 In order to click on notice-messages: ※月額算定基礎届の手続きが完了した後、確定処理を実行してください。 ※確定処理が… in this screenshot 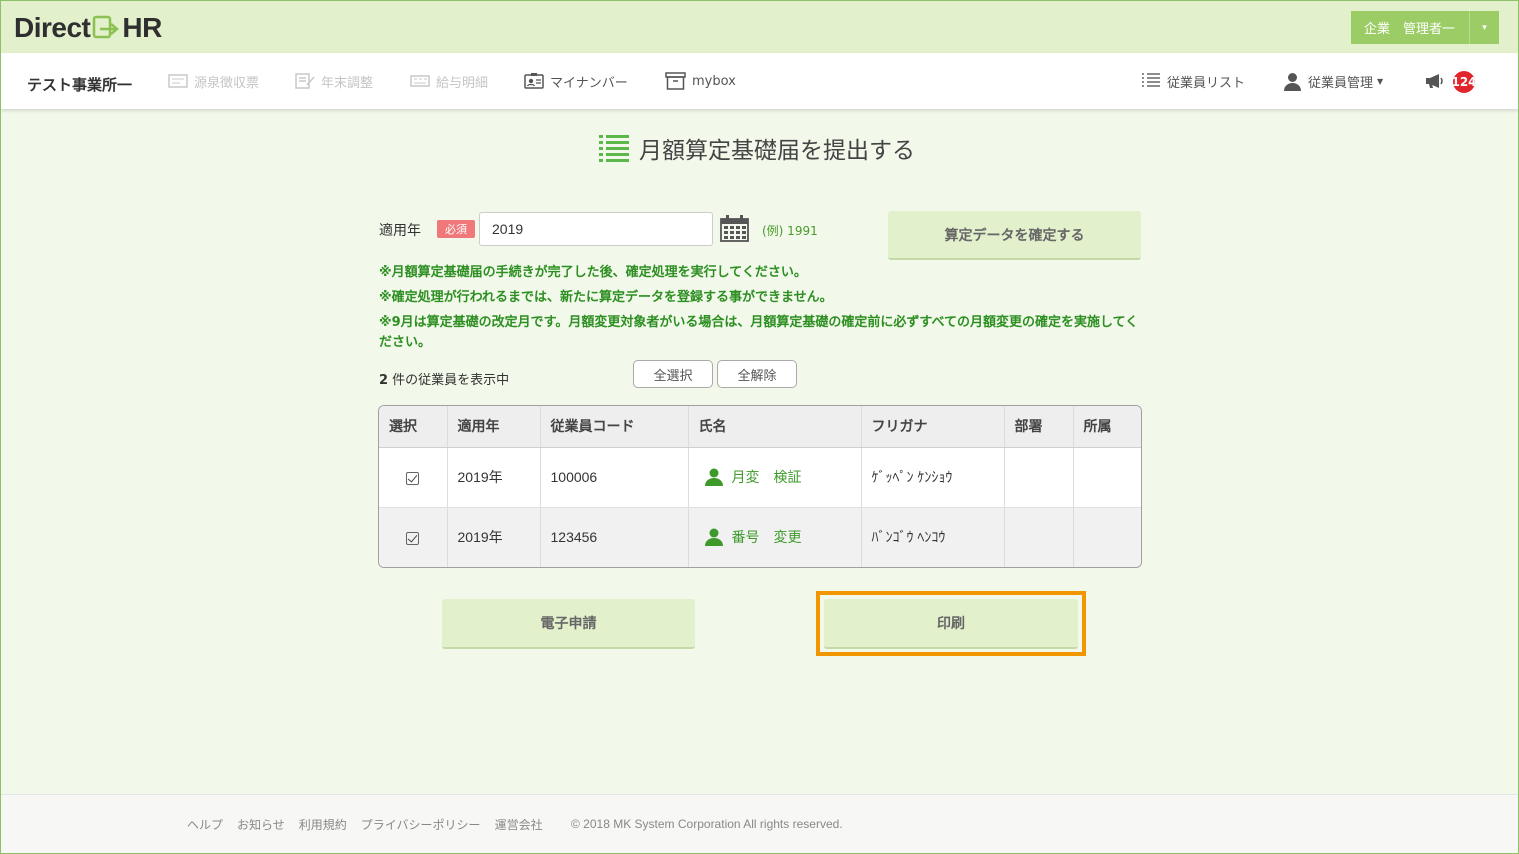, I will do `click(759, 310)`.